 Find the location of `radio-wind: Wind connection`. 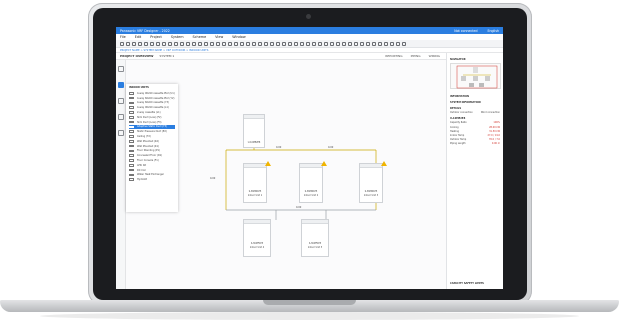

radio-wind: Wind connection is located at coordinates (490, 112).